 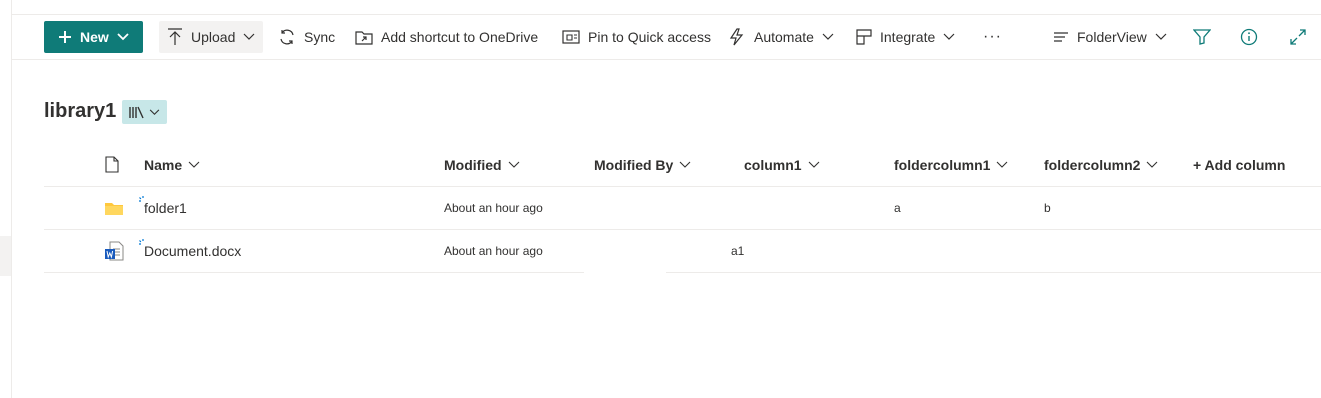 I want to click on sync-icon, so click(x=287, y=37).